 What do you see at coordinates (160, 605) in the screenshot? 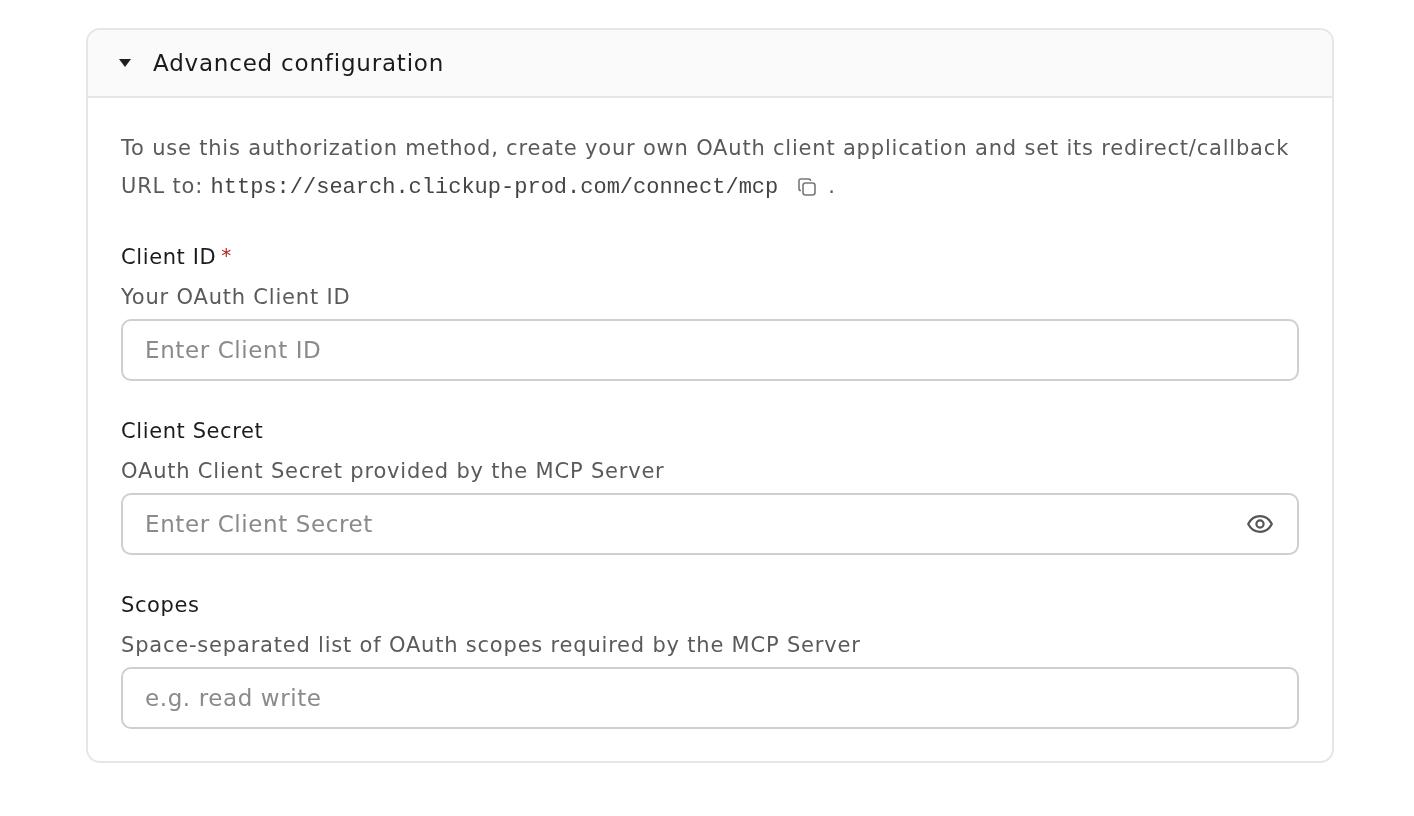
I see `field-label: Scopes` at bounding box center [160, 605].